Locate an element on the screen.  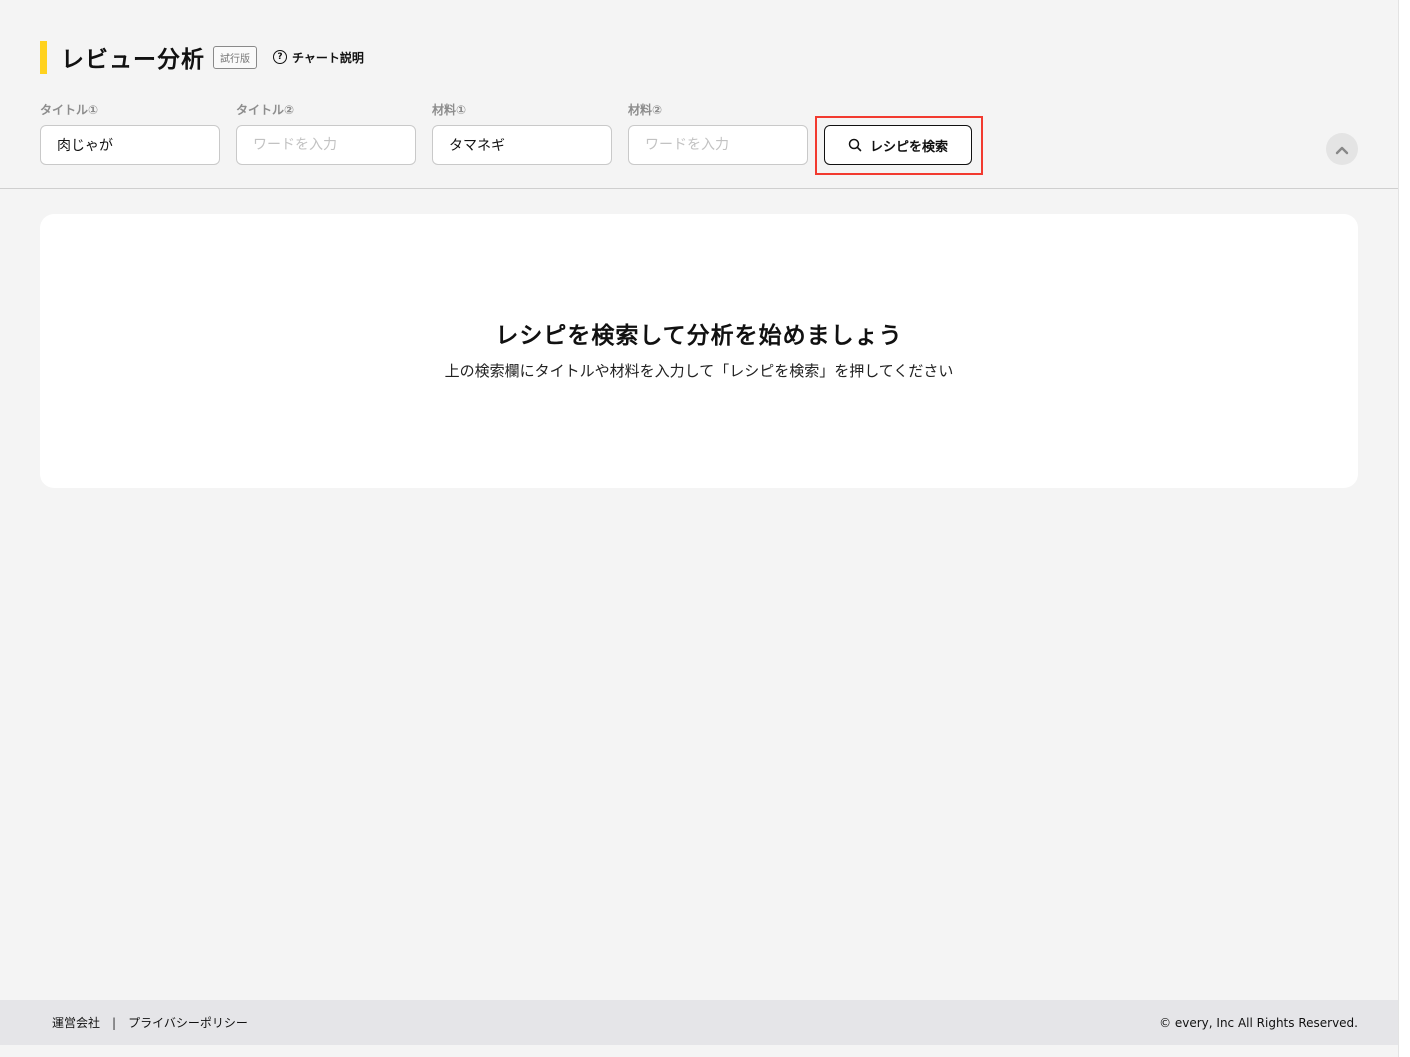
ingredient2-field: 材料② is located at coordinates (718, 133).